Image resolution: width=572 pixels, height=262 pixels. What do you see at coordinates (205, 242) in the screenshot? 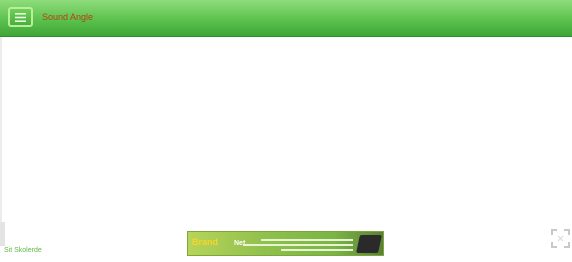
I see `ad-brand-text: Brand` at bounding box center [205, 242].